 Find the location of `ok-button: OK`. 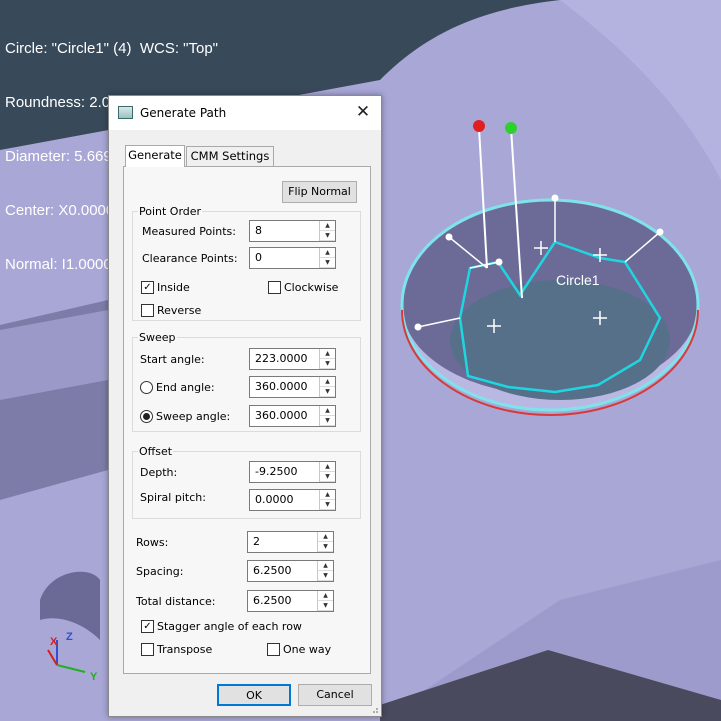

ok-button: OK is located at coordinates (254, 695).